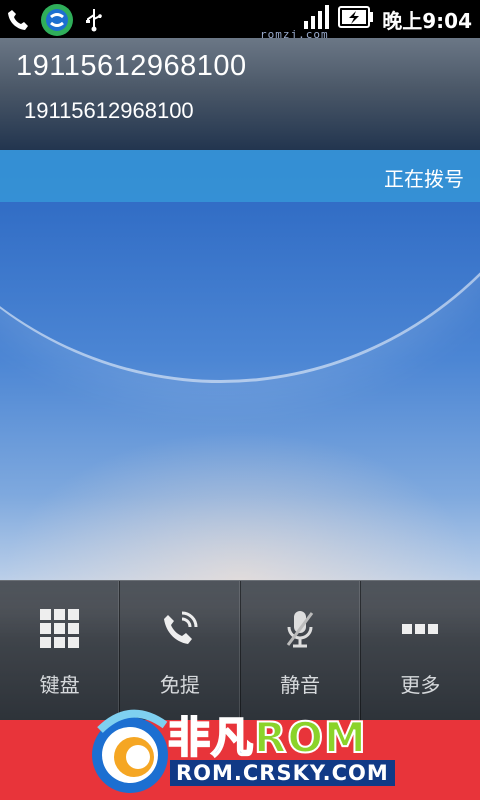 This screenshot has height=800, width=480. What do you see at coordinates (356, 19) in the screenshot?
I see `battery-icon` at bounding box center [356, 19].